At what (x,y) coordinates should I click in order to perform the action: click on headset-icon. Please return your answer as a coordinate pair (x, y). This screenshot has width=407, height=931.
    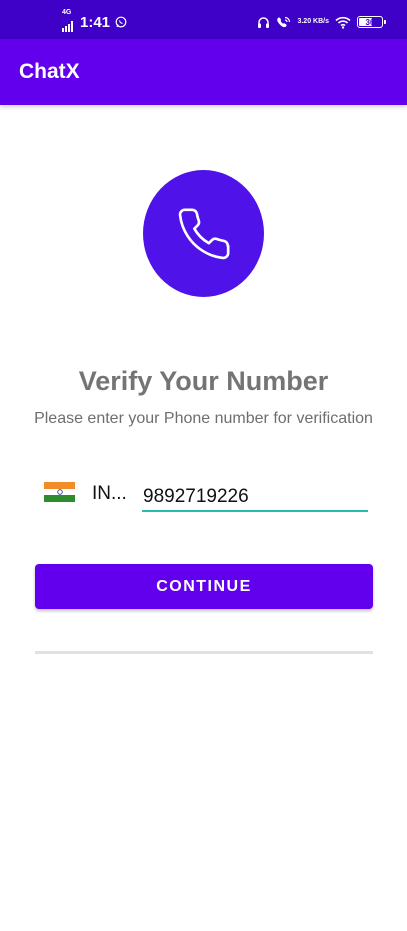
    Looking at the image, I should click on (264, 22).